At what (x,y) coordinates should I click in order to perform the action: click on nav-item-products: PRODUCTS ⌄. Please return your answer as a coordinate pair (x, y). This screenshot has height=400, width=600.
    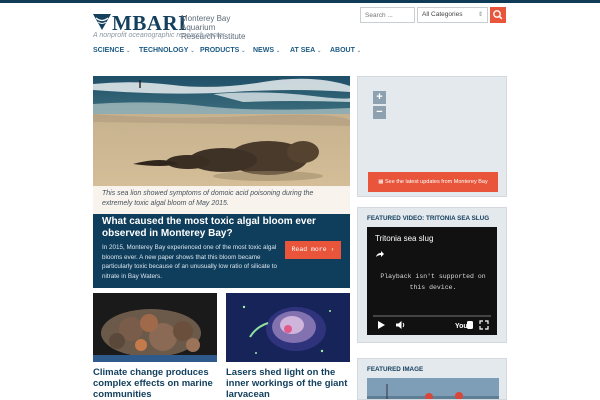
    Looking at the image, I should click on (222, 50).